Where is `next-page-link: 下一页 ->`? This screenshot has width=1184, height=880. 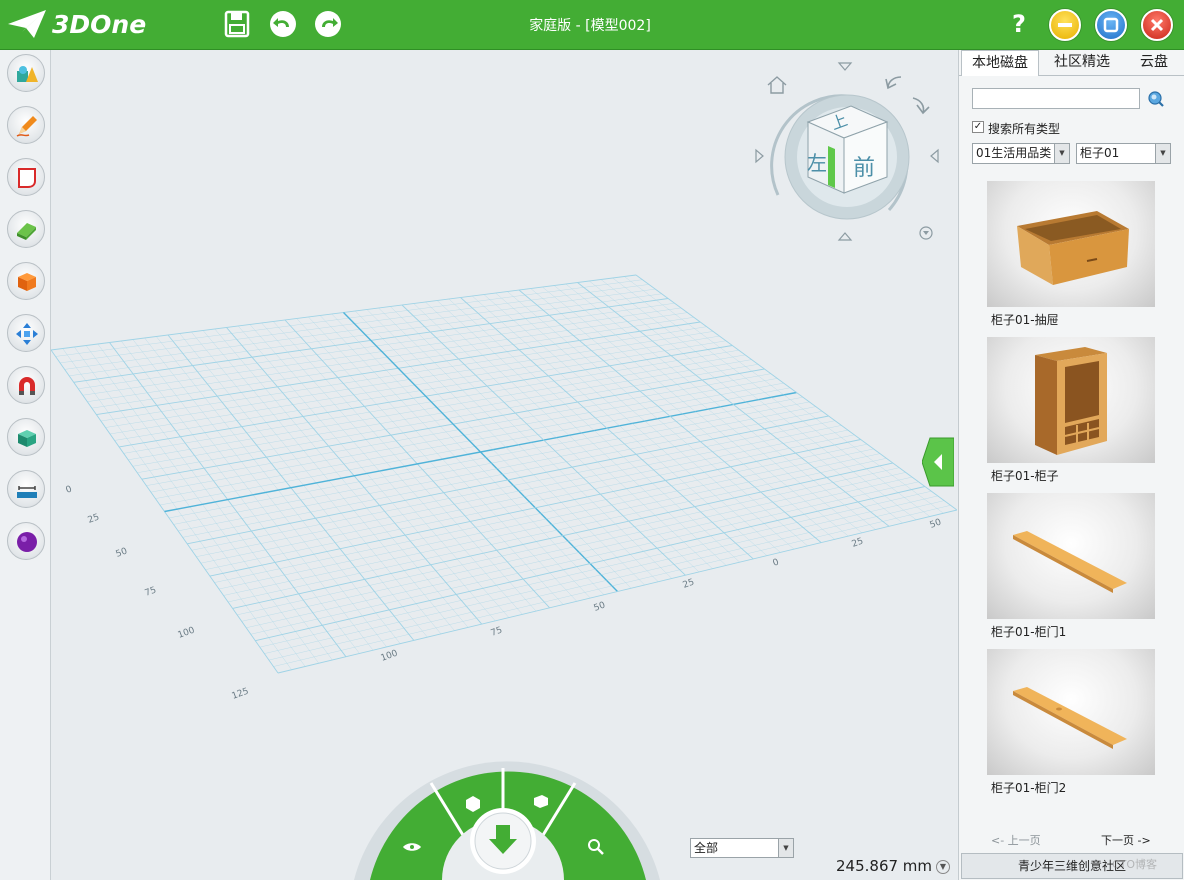
next-page-link: 下一页 -> is located at coordinates (1126, 840).